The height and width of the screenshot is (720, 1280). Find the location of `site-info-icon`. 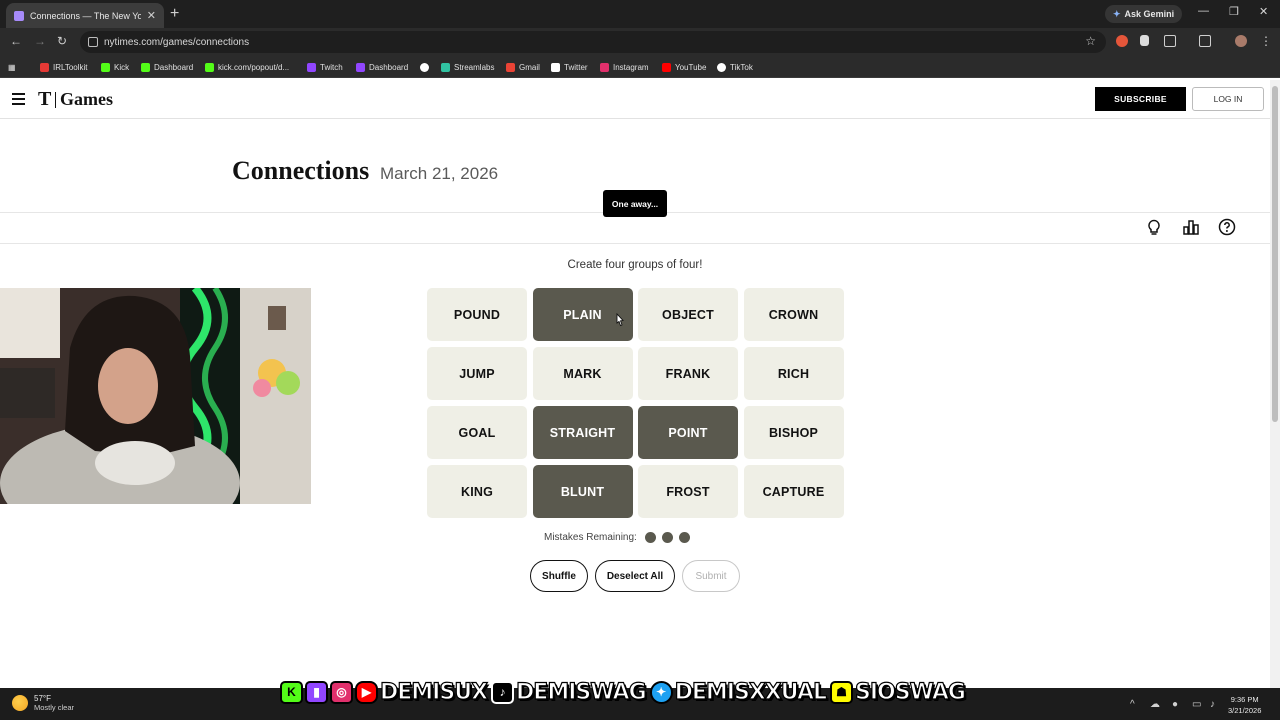

site-info-icon is located at coordinates (93, 42).